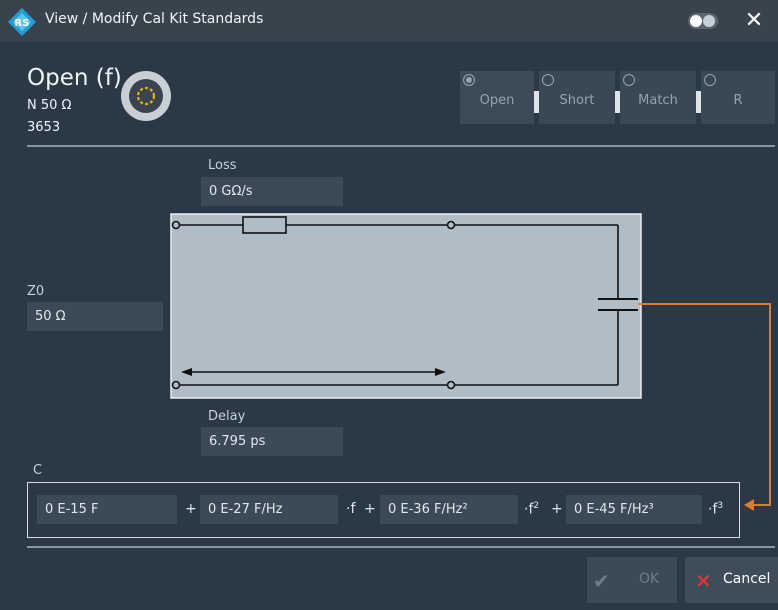 Image resolution: width=778 pixels, height=610 pixels. What do you see at coordinates (191, 509) in the screenshot?
I see `plus-1: +` at bounding box center [191, 509].